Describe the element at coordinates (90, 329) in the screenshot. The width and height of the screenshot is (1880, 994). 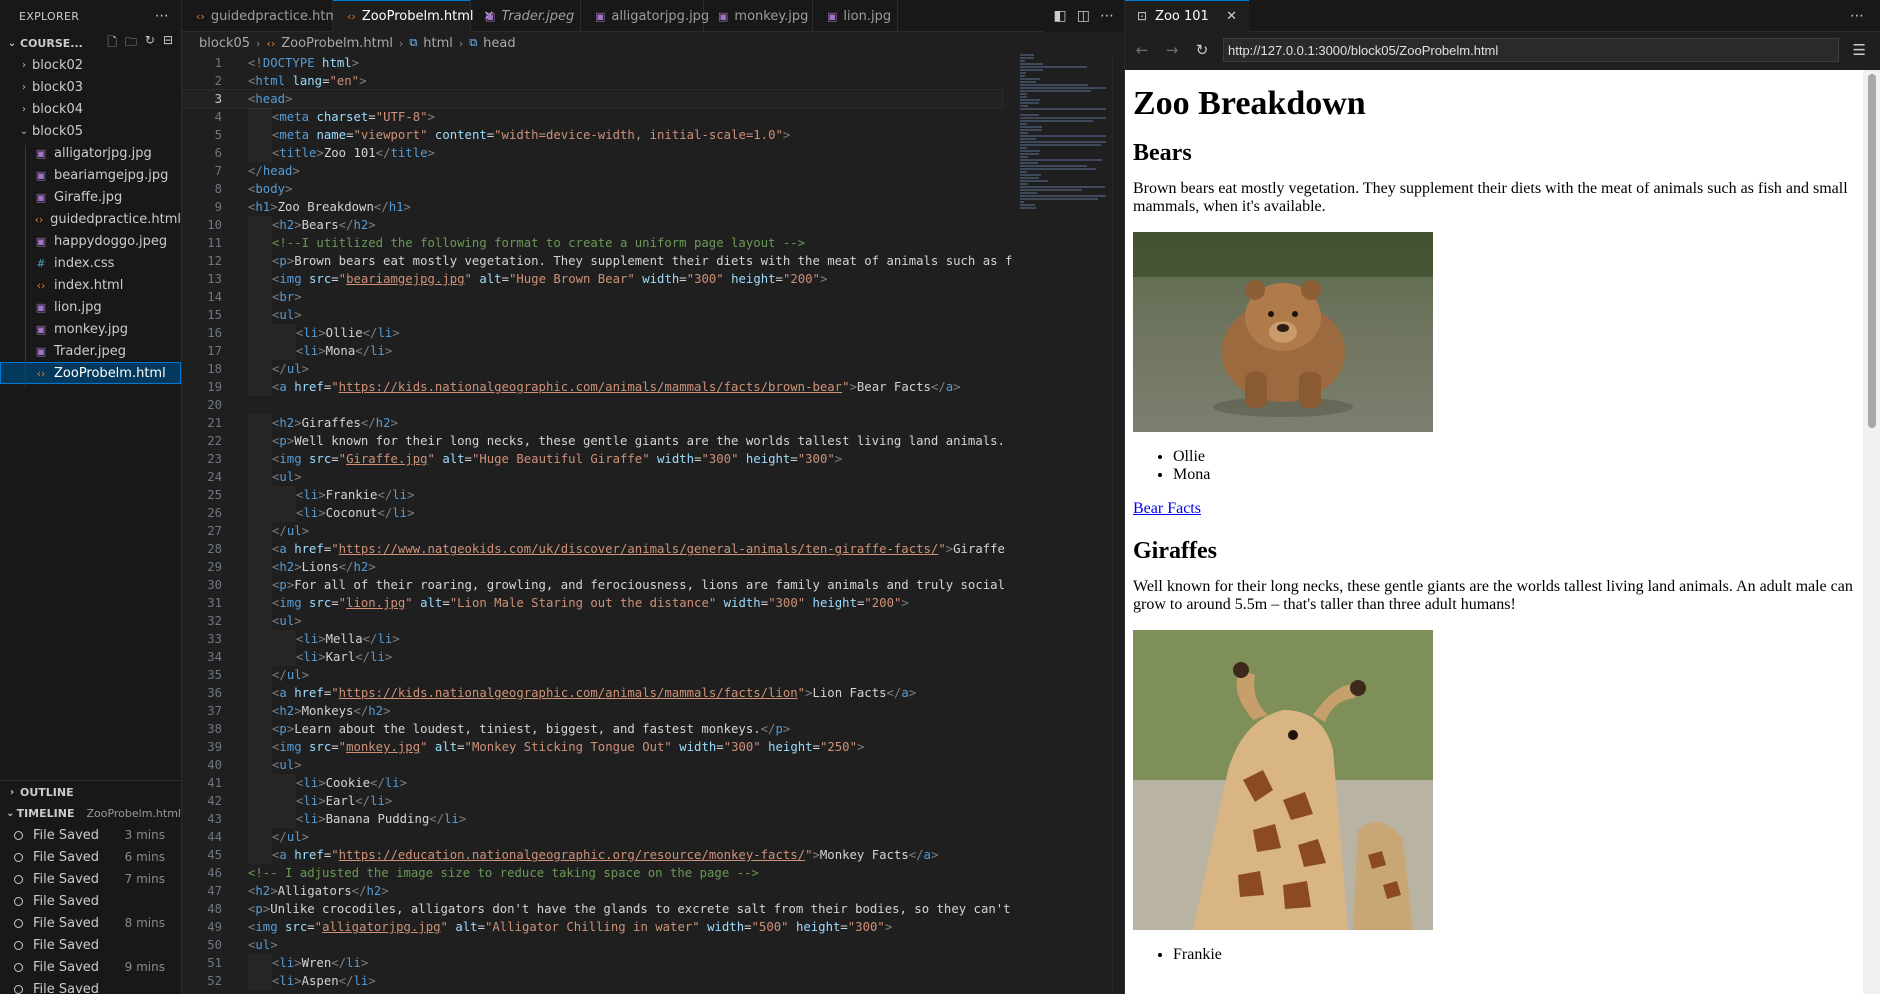
I see `file-item: ▣ monkey.jpg` at that location.